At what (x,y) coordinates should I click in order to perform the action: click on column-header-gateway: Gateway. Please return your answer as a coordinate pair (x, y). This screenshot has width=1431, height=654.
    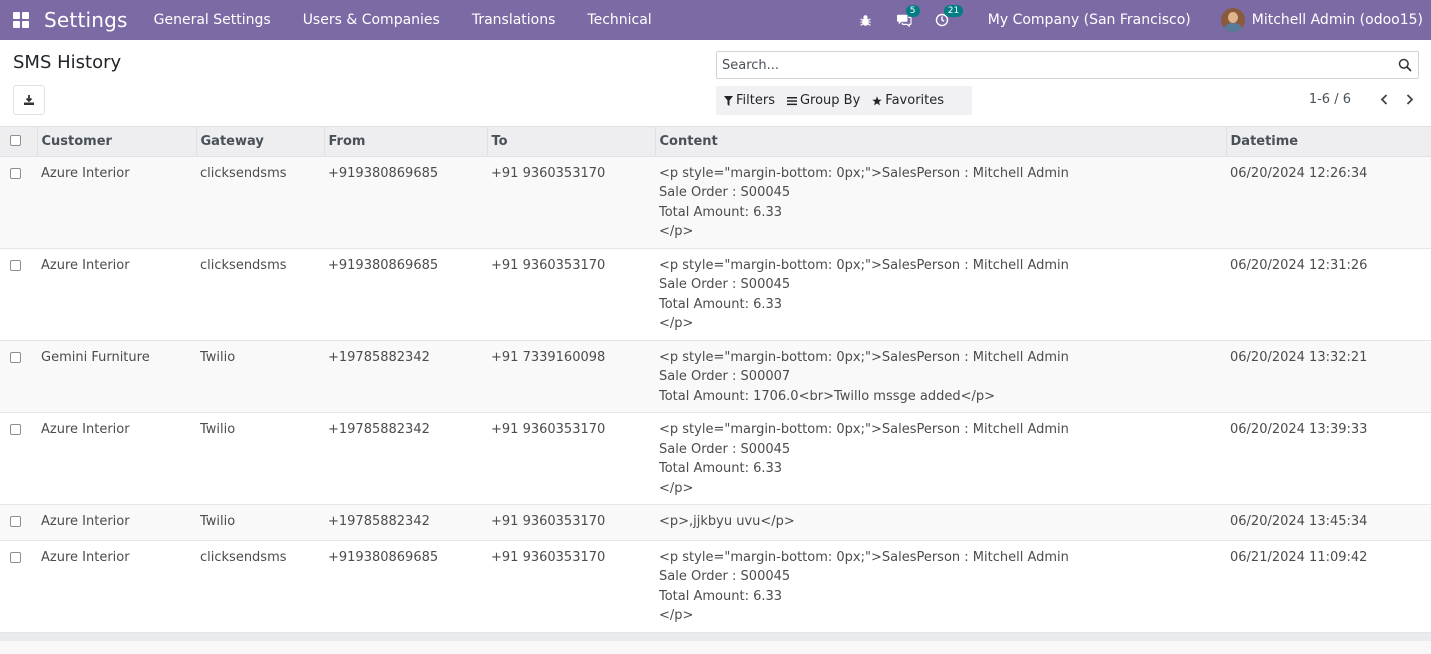
    Looking at the image, I should click on (260, 142).